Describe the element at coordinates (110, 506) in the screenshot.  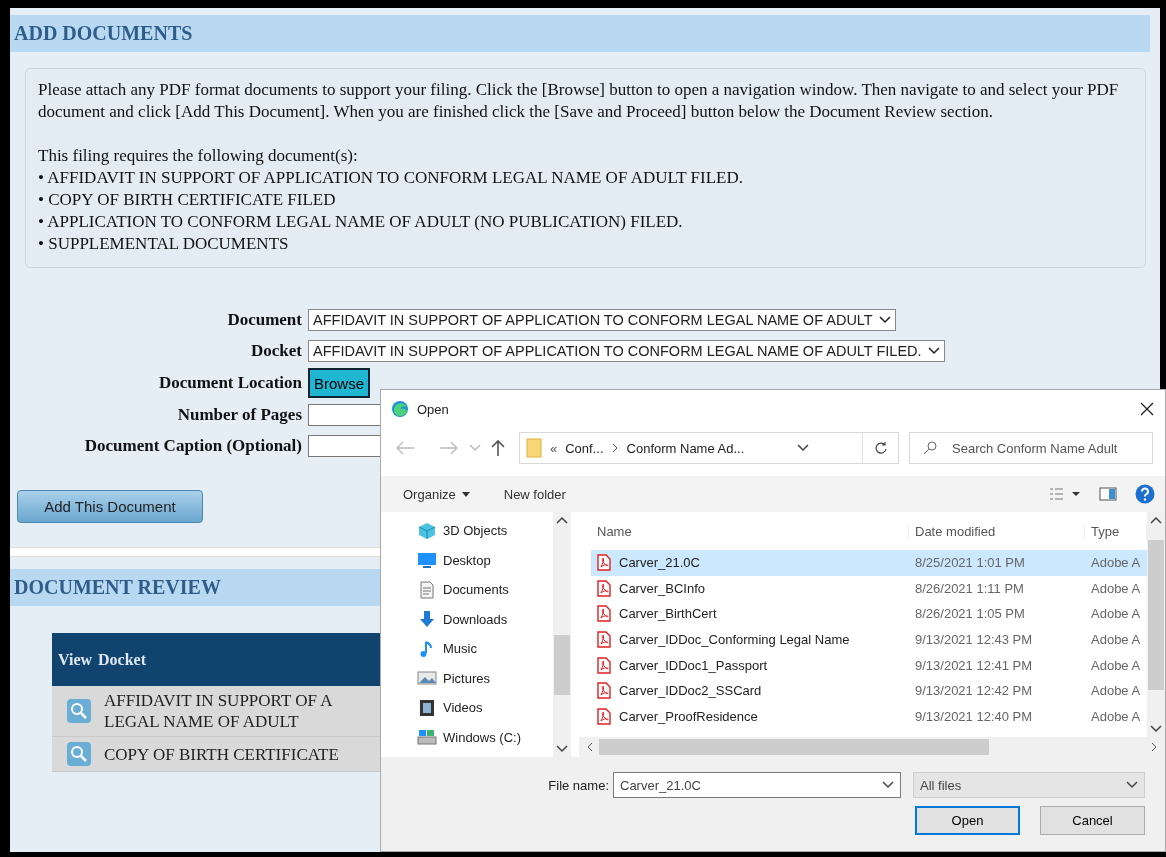
I see `add-document-button: Add This Document` at that location.